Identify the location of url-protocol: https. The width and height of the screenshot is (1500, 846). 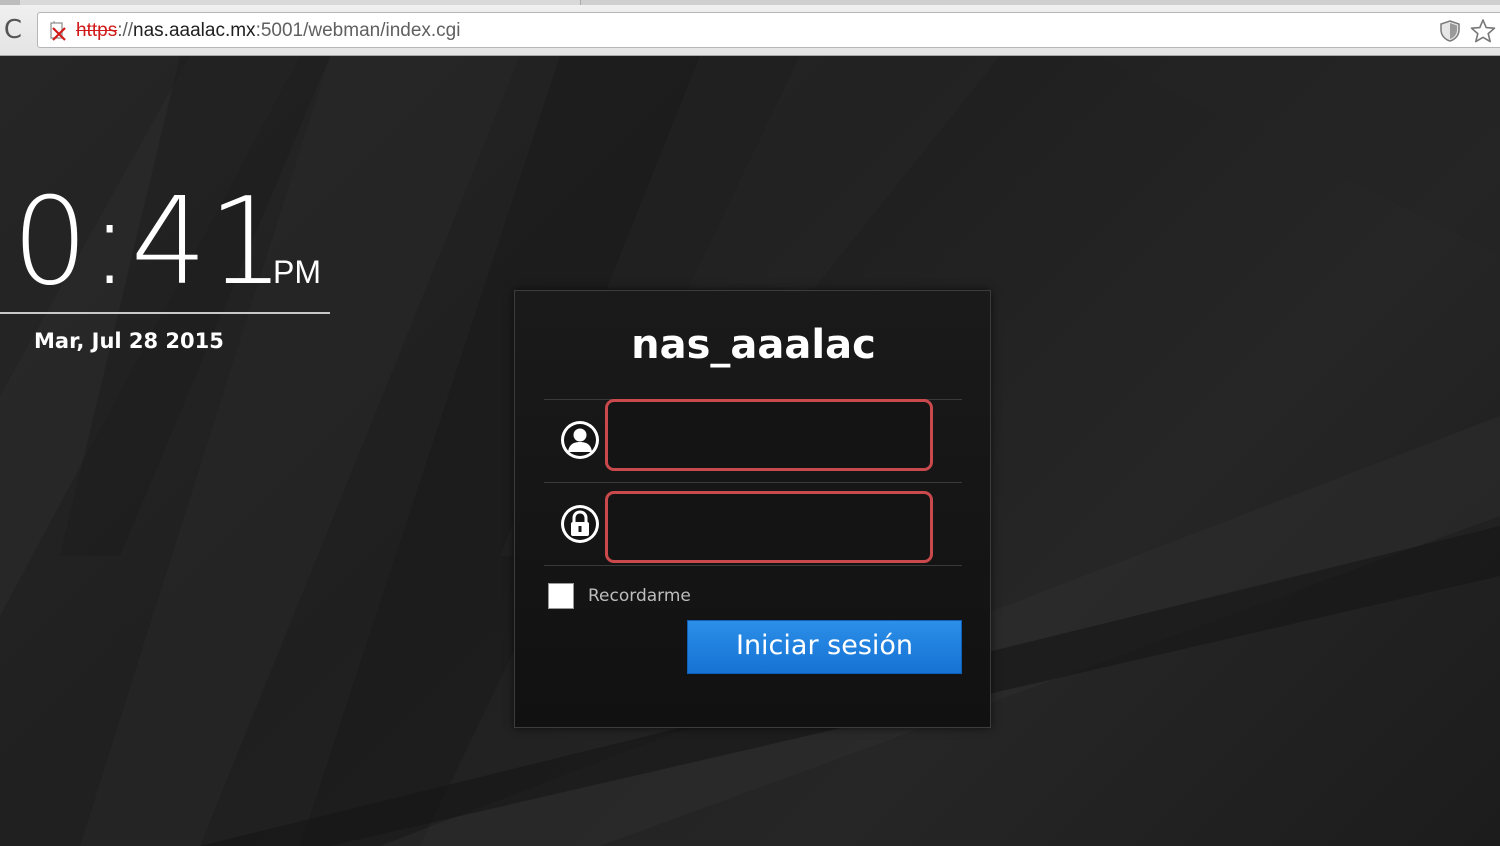
(97, 30).